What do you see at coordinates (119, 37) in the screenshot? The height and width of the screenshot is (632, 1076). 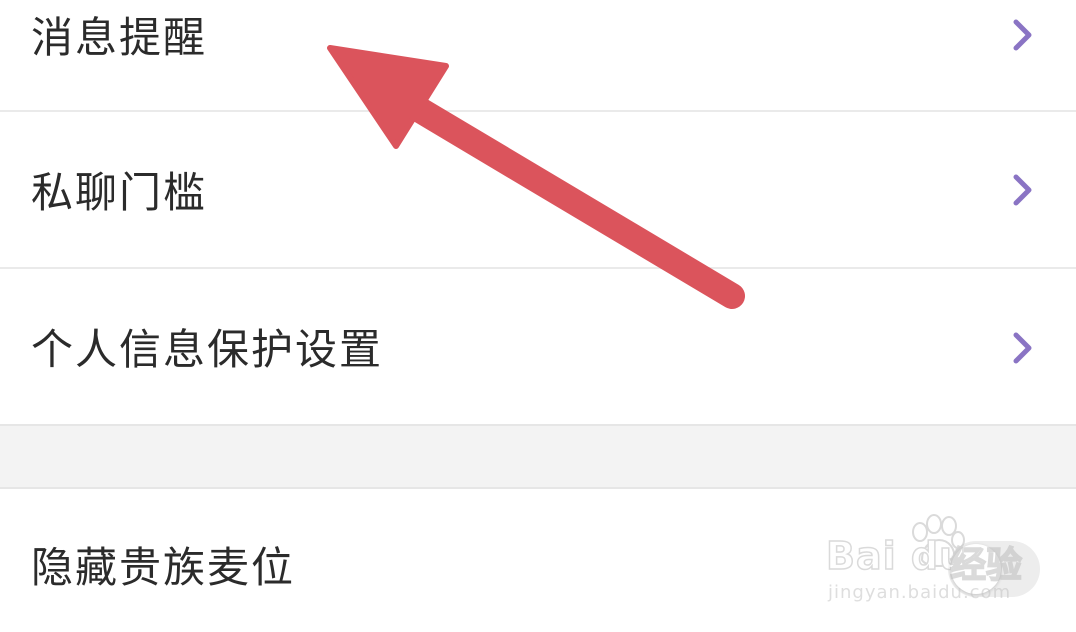 I see `settings-item-label: 消息提醒` at bounding box center [119, 37].